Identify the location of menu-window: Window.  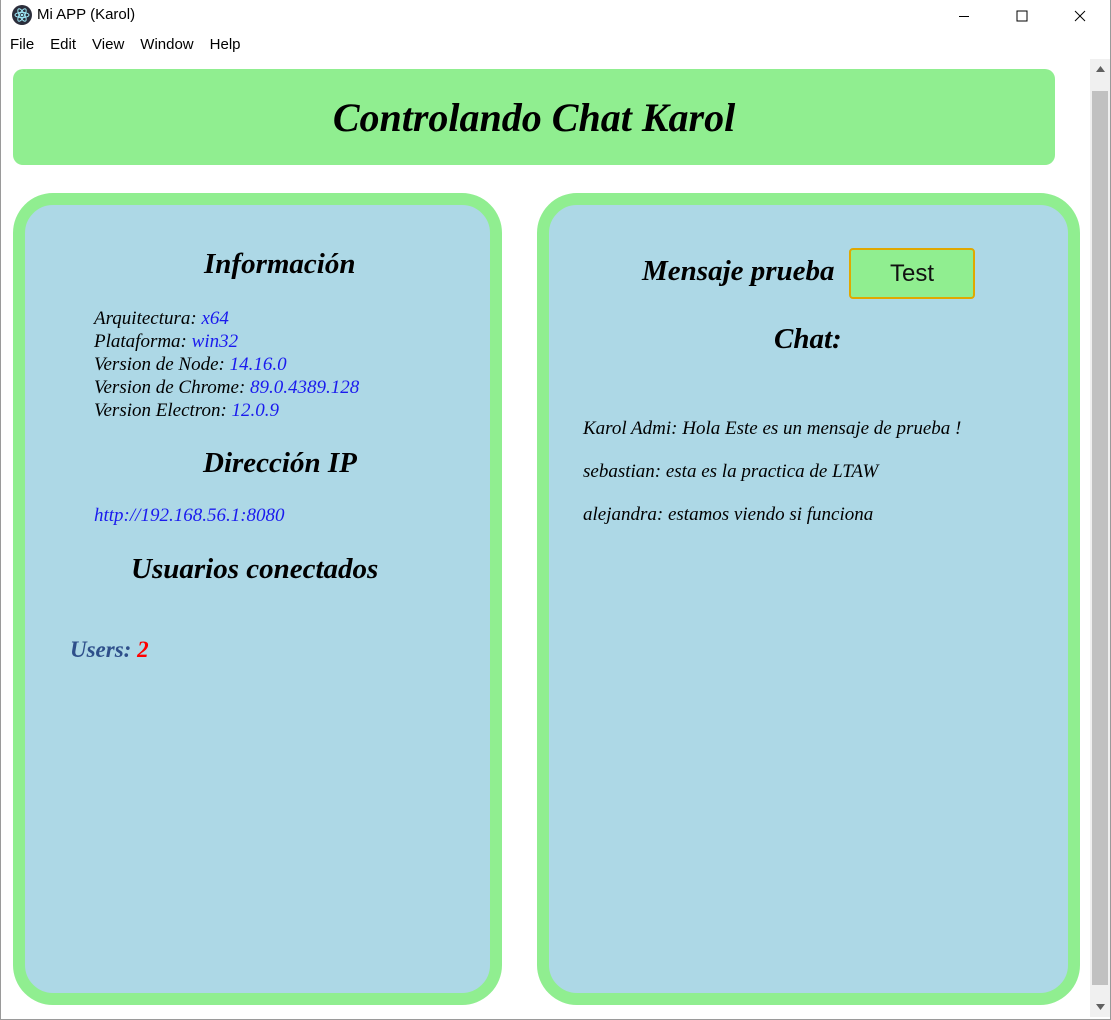
(166, 45).